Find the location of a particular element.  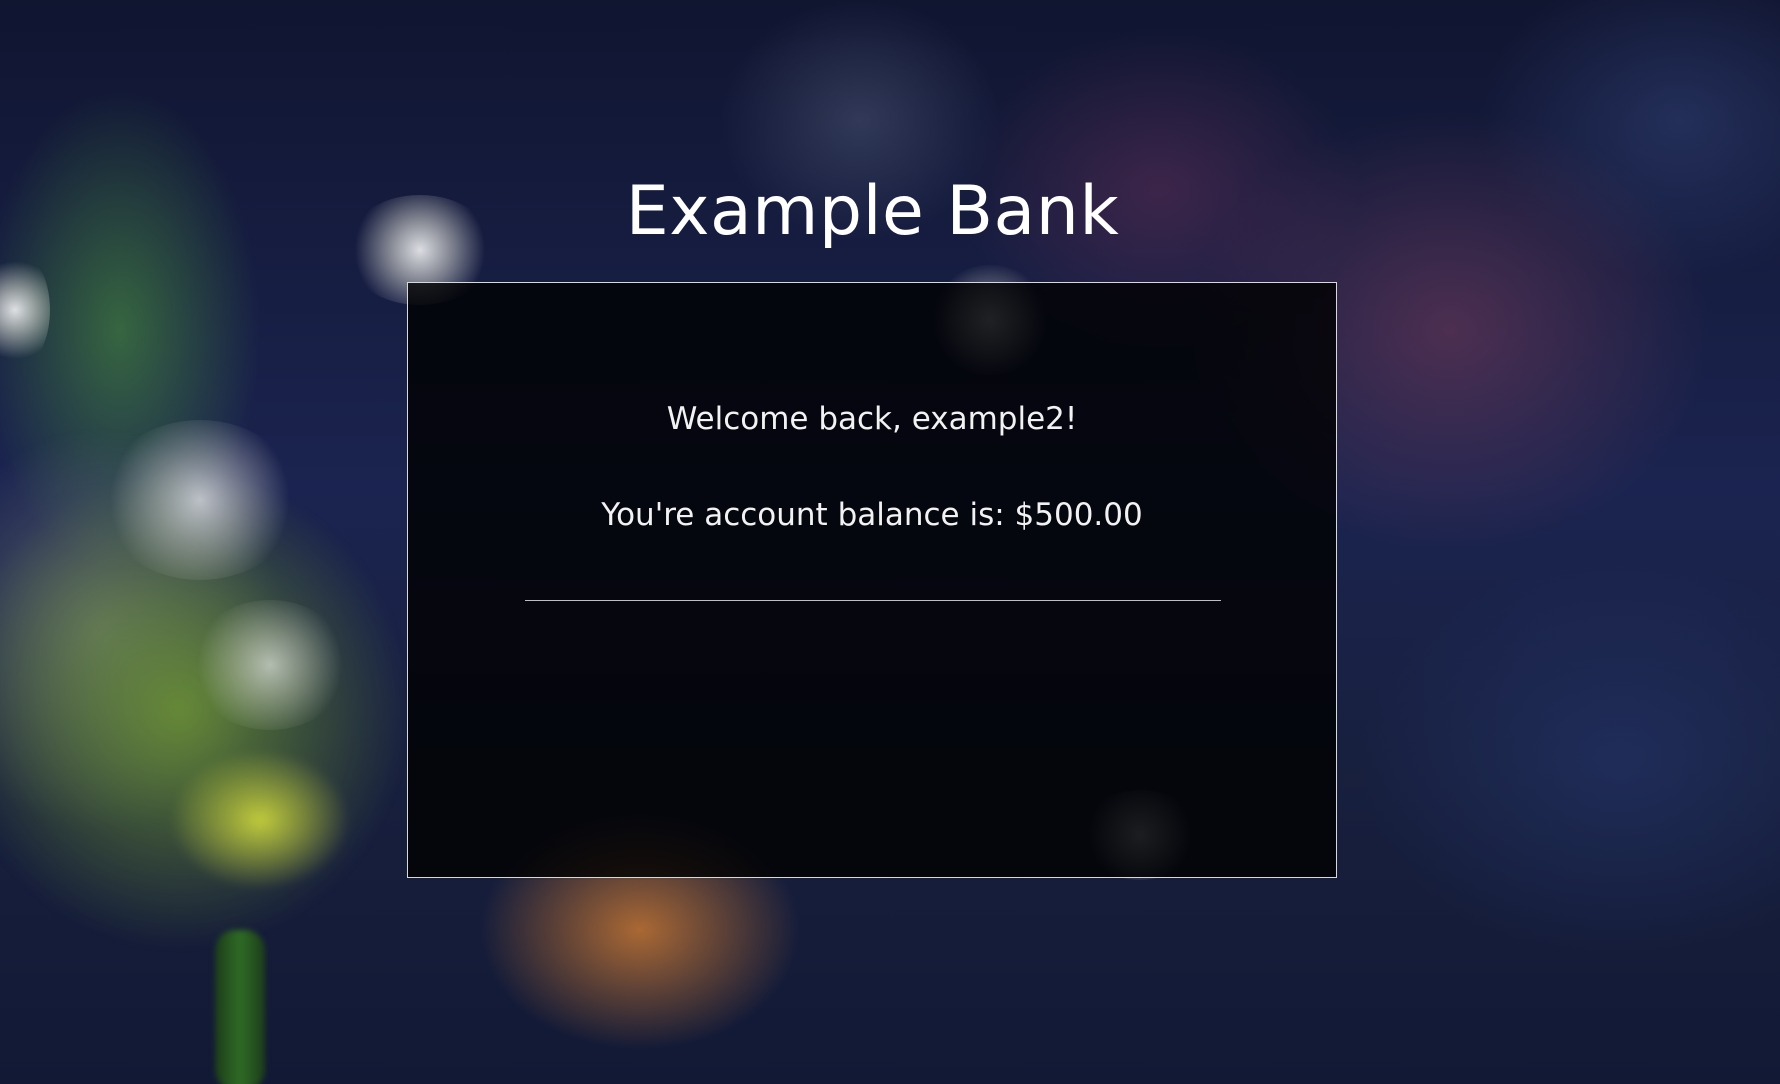

flower-stem is located at coordinates (240, 1007).